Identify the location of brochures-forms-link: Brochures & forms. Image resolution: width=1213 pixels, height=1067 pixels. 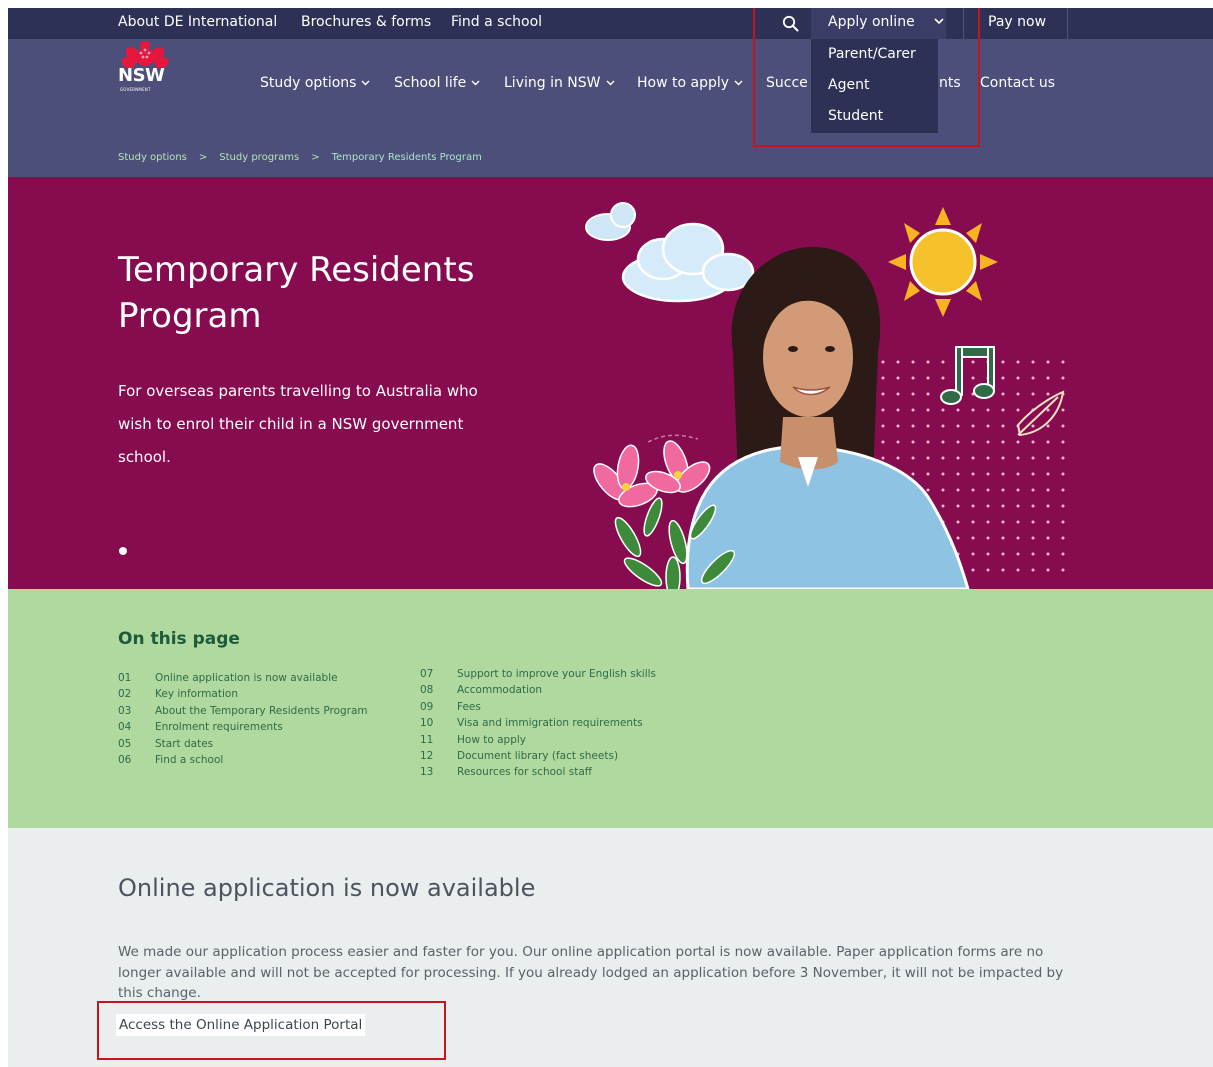
(366, 22).